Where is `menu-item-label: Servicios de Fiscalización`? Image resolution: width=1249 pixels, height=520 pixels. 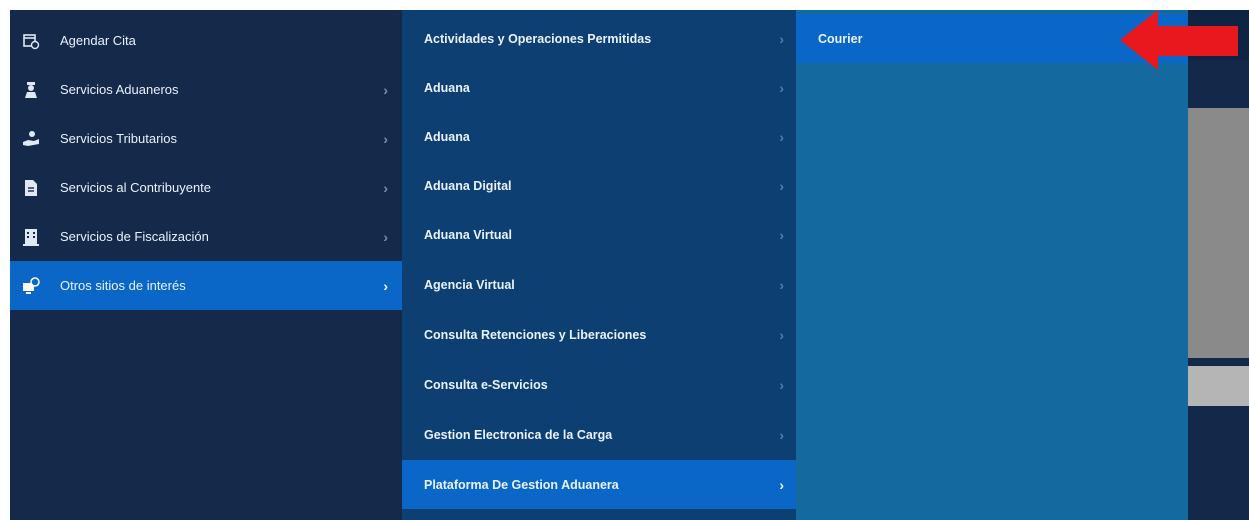 menu-item-label: Servicios de Fiscalización is located at coordinates (134, 236).